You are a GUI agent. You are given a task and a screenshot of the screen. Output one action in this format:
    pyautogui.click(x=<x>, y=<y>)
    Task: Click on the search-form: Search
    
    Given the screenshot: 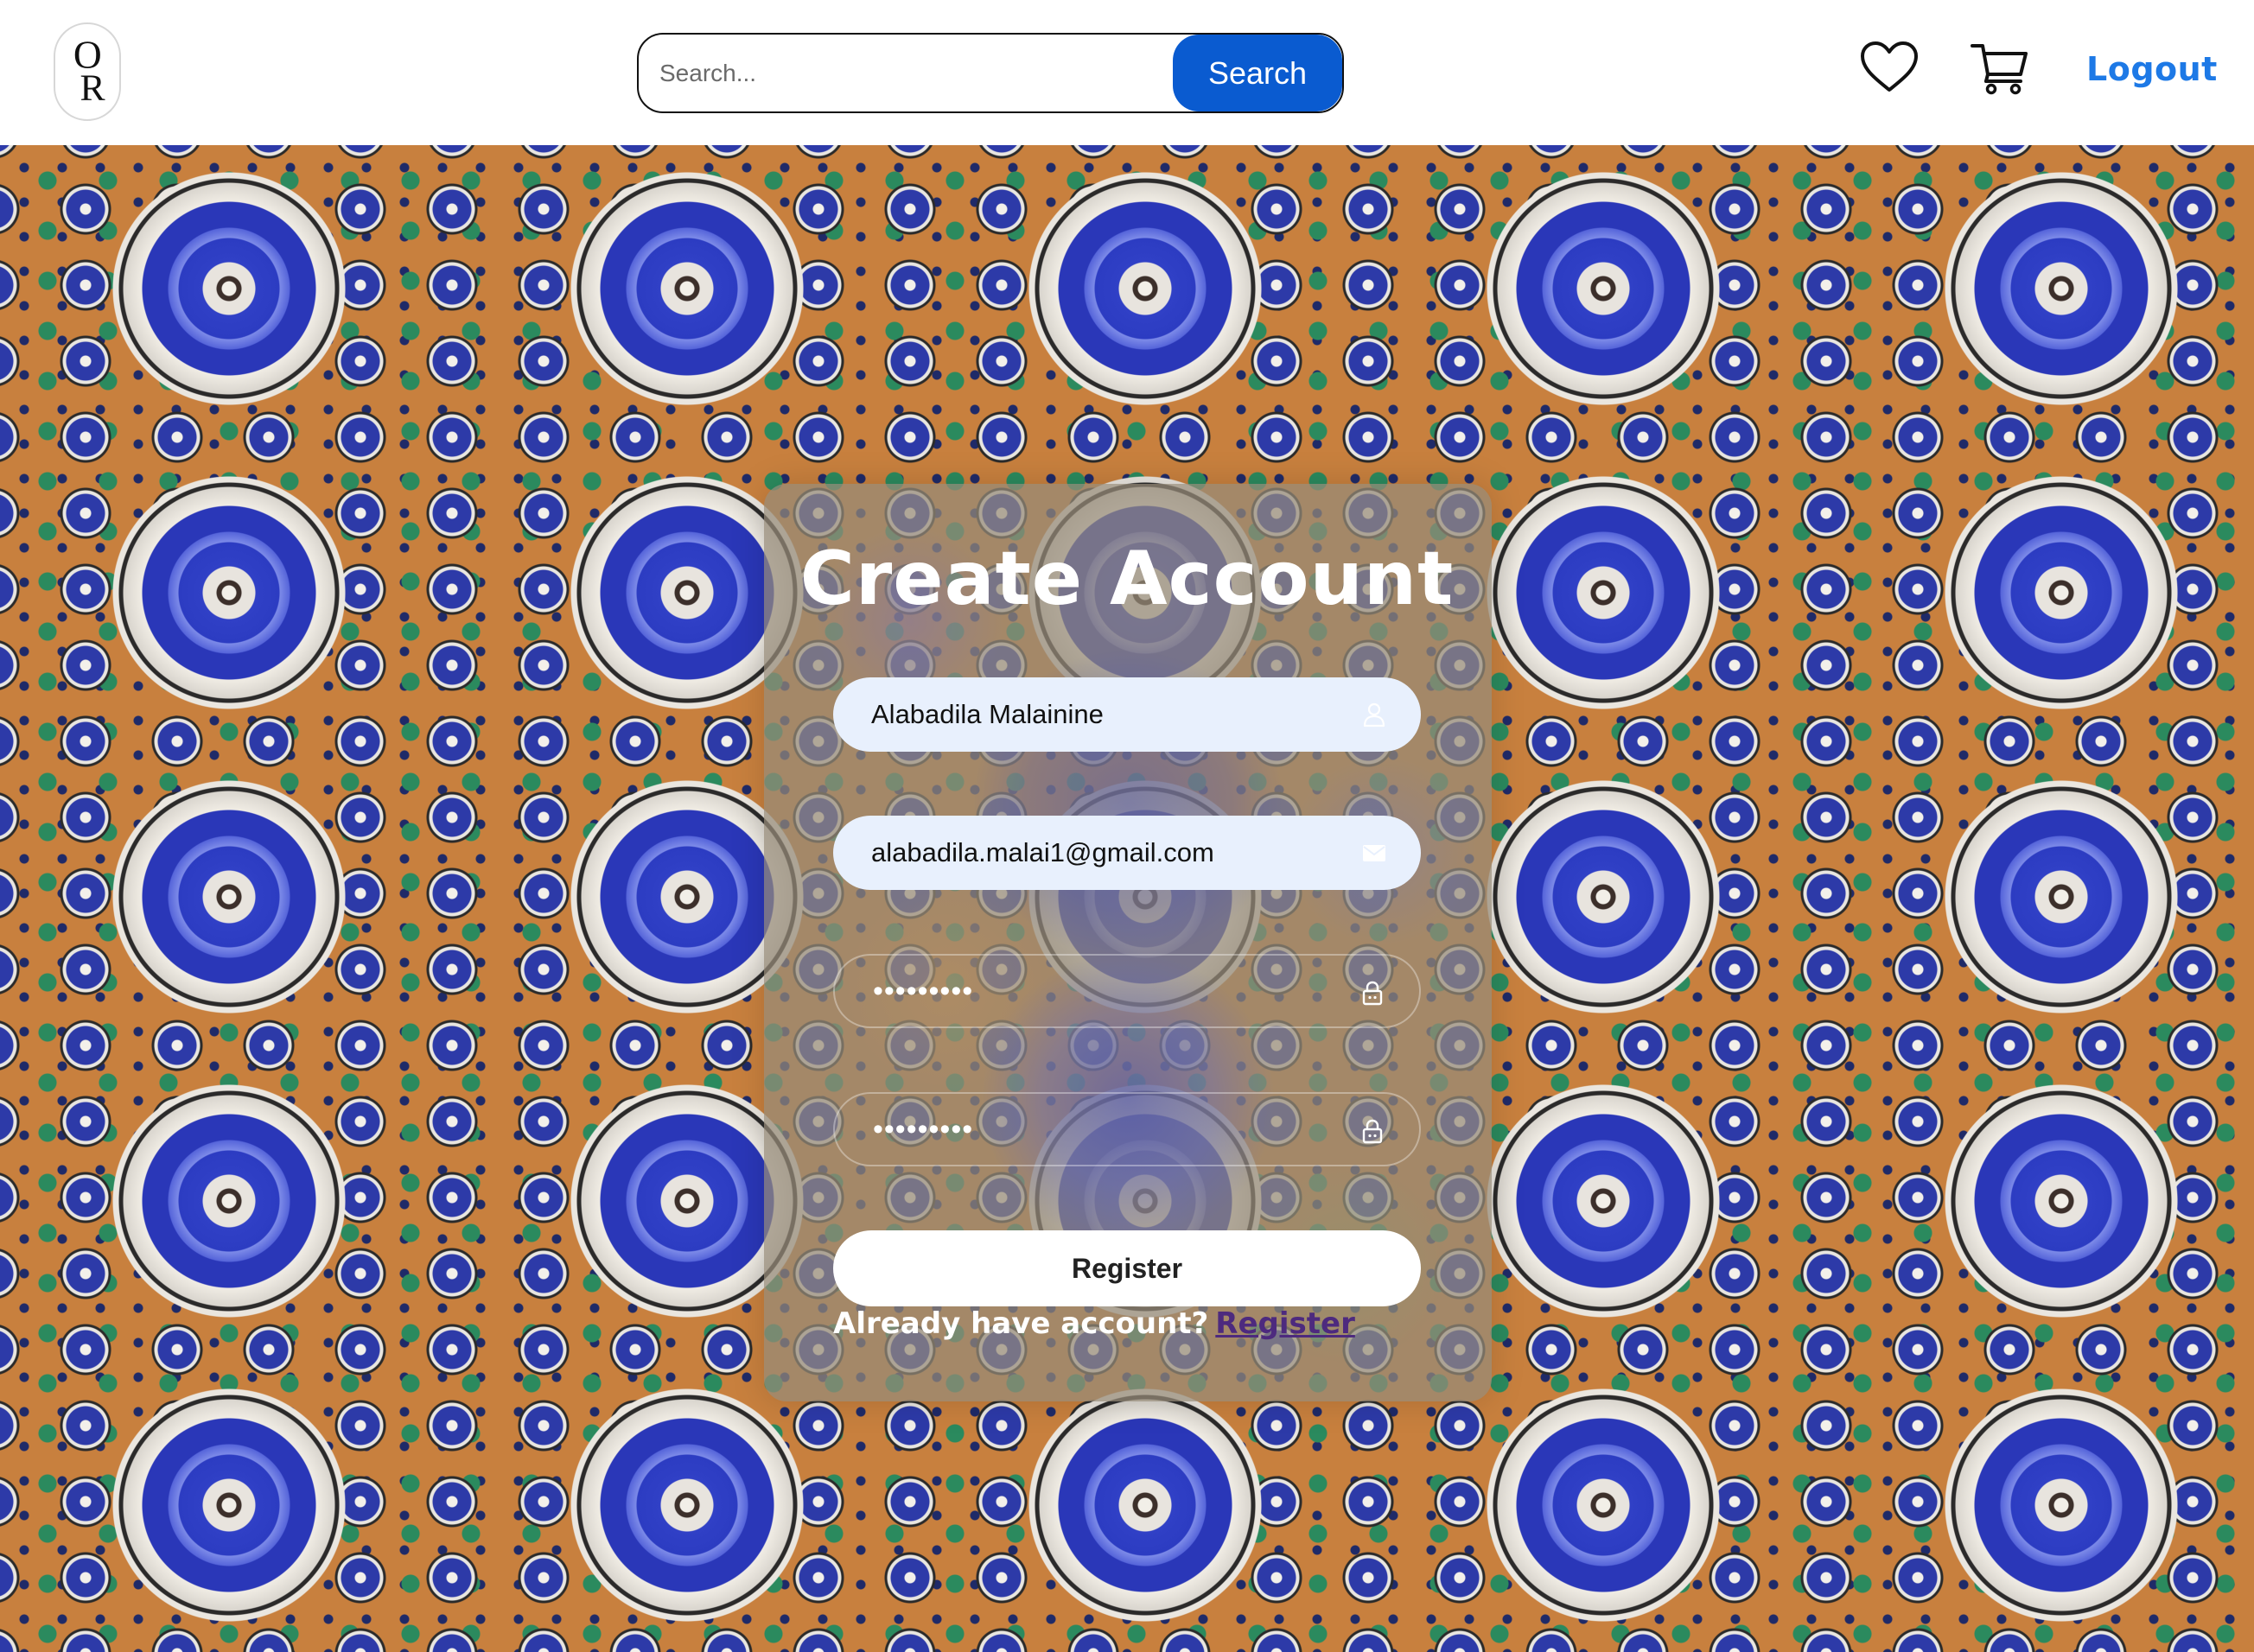 What is the action you would take?
    pyautogui.click(x=990, y=73)
    